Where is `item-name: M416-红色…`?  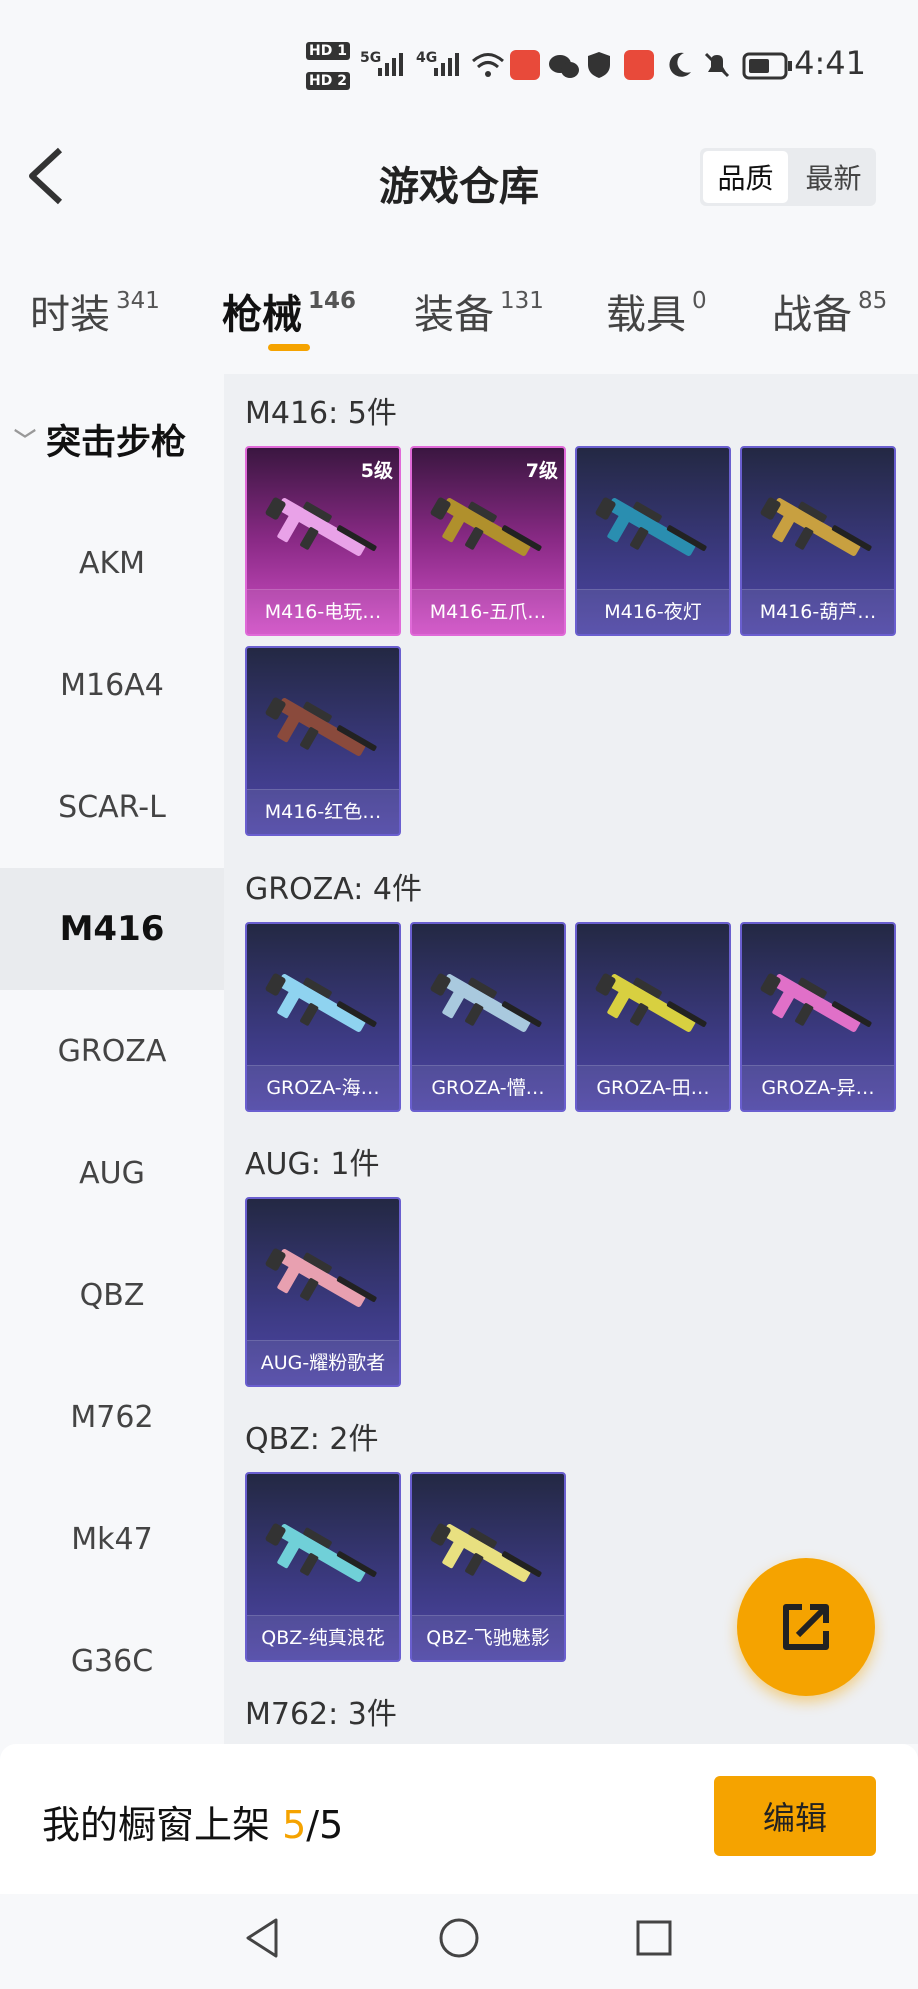 item-name: M416-红色… is located at coordinates (323, 811).